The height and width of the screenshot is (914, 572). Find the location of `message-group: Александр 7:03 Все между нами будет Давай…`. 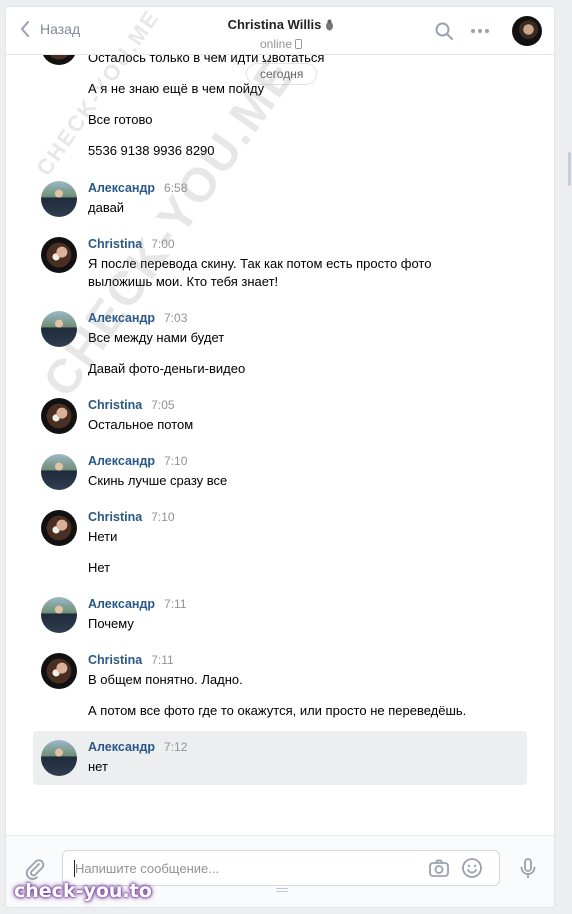

message-group: Александр 7:03 Все между нами будет Давай… is located at coordinates (280, 344).